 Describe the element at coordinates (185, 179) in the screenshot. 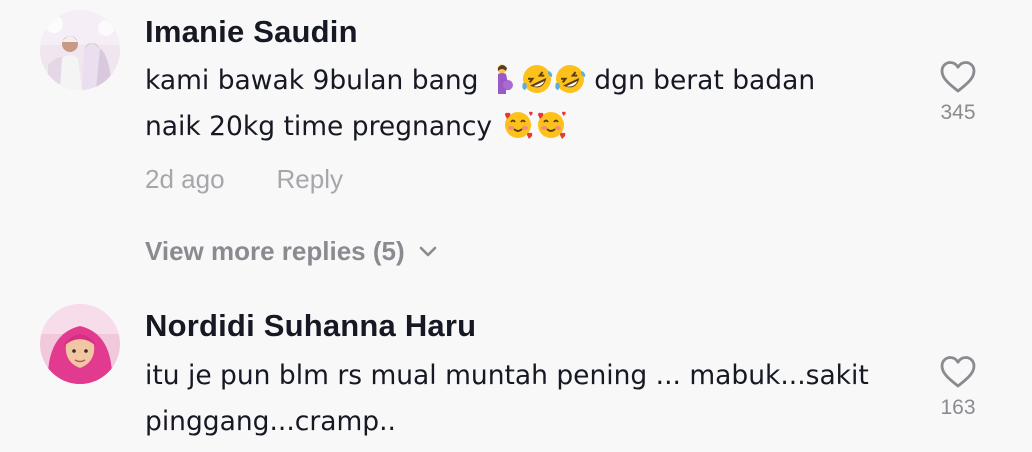

I see `comment-timestamp: 2d ago` at that location.